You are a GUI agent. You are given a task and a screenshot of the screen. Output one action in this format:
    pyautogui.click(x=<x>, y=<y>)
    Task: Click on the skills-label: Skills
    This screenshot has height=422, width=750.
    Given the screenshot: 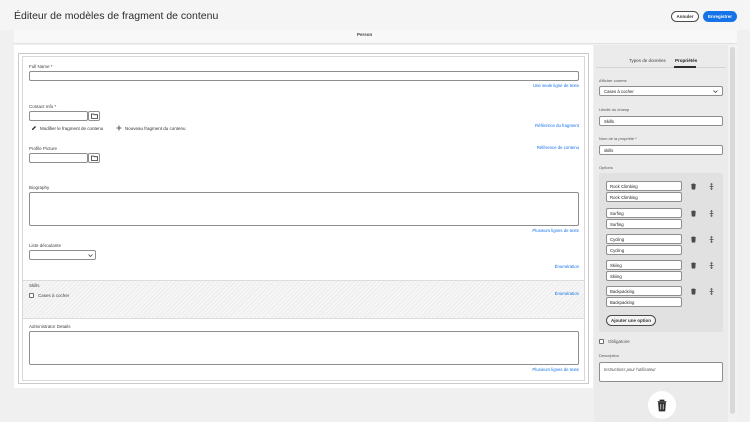 What is the action you would take?
    pyautogui.click(x=34, y=285)
    